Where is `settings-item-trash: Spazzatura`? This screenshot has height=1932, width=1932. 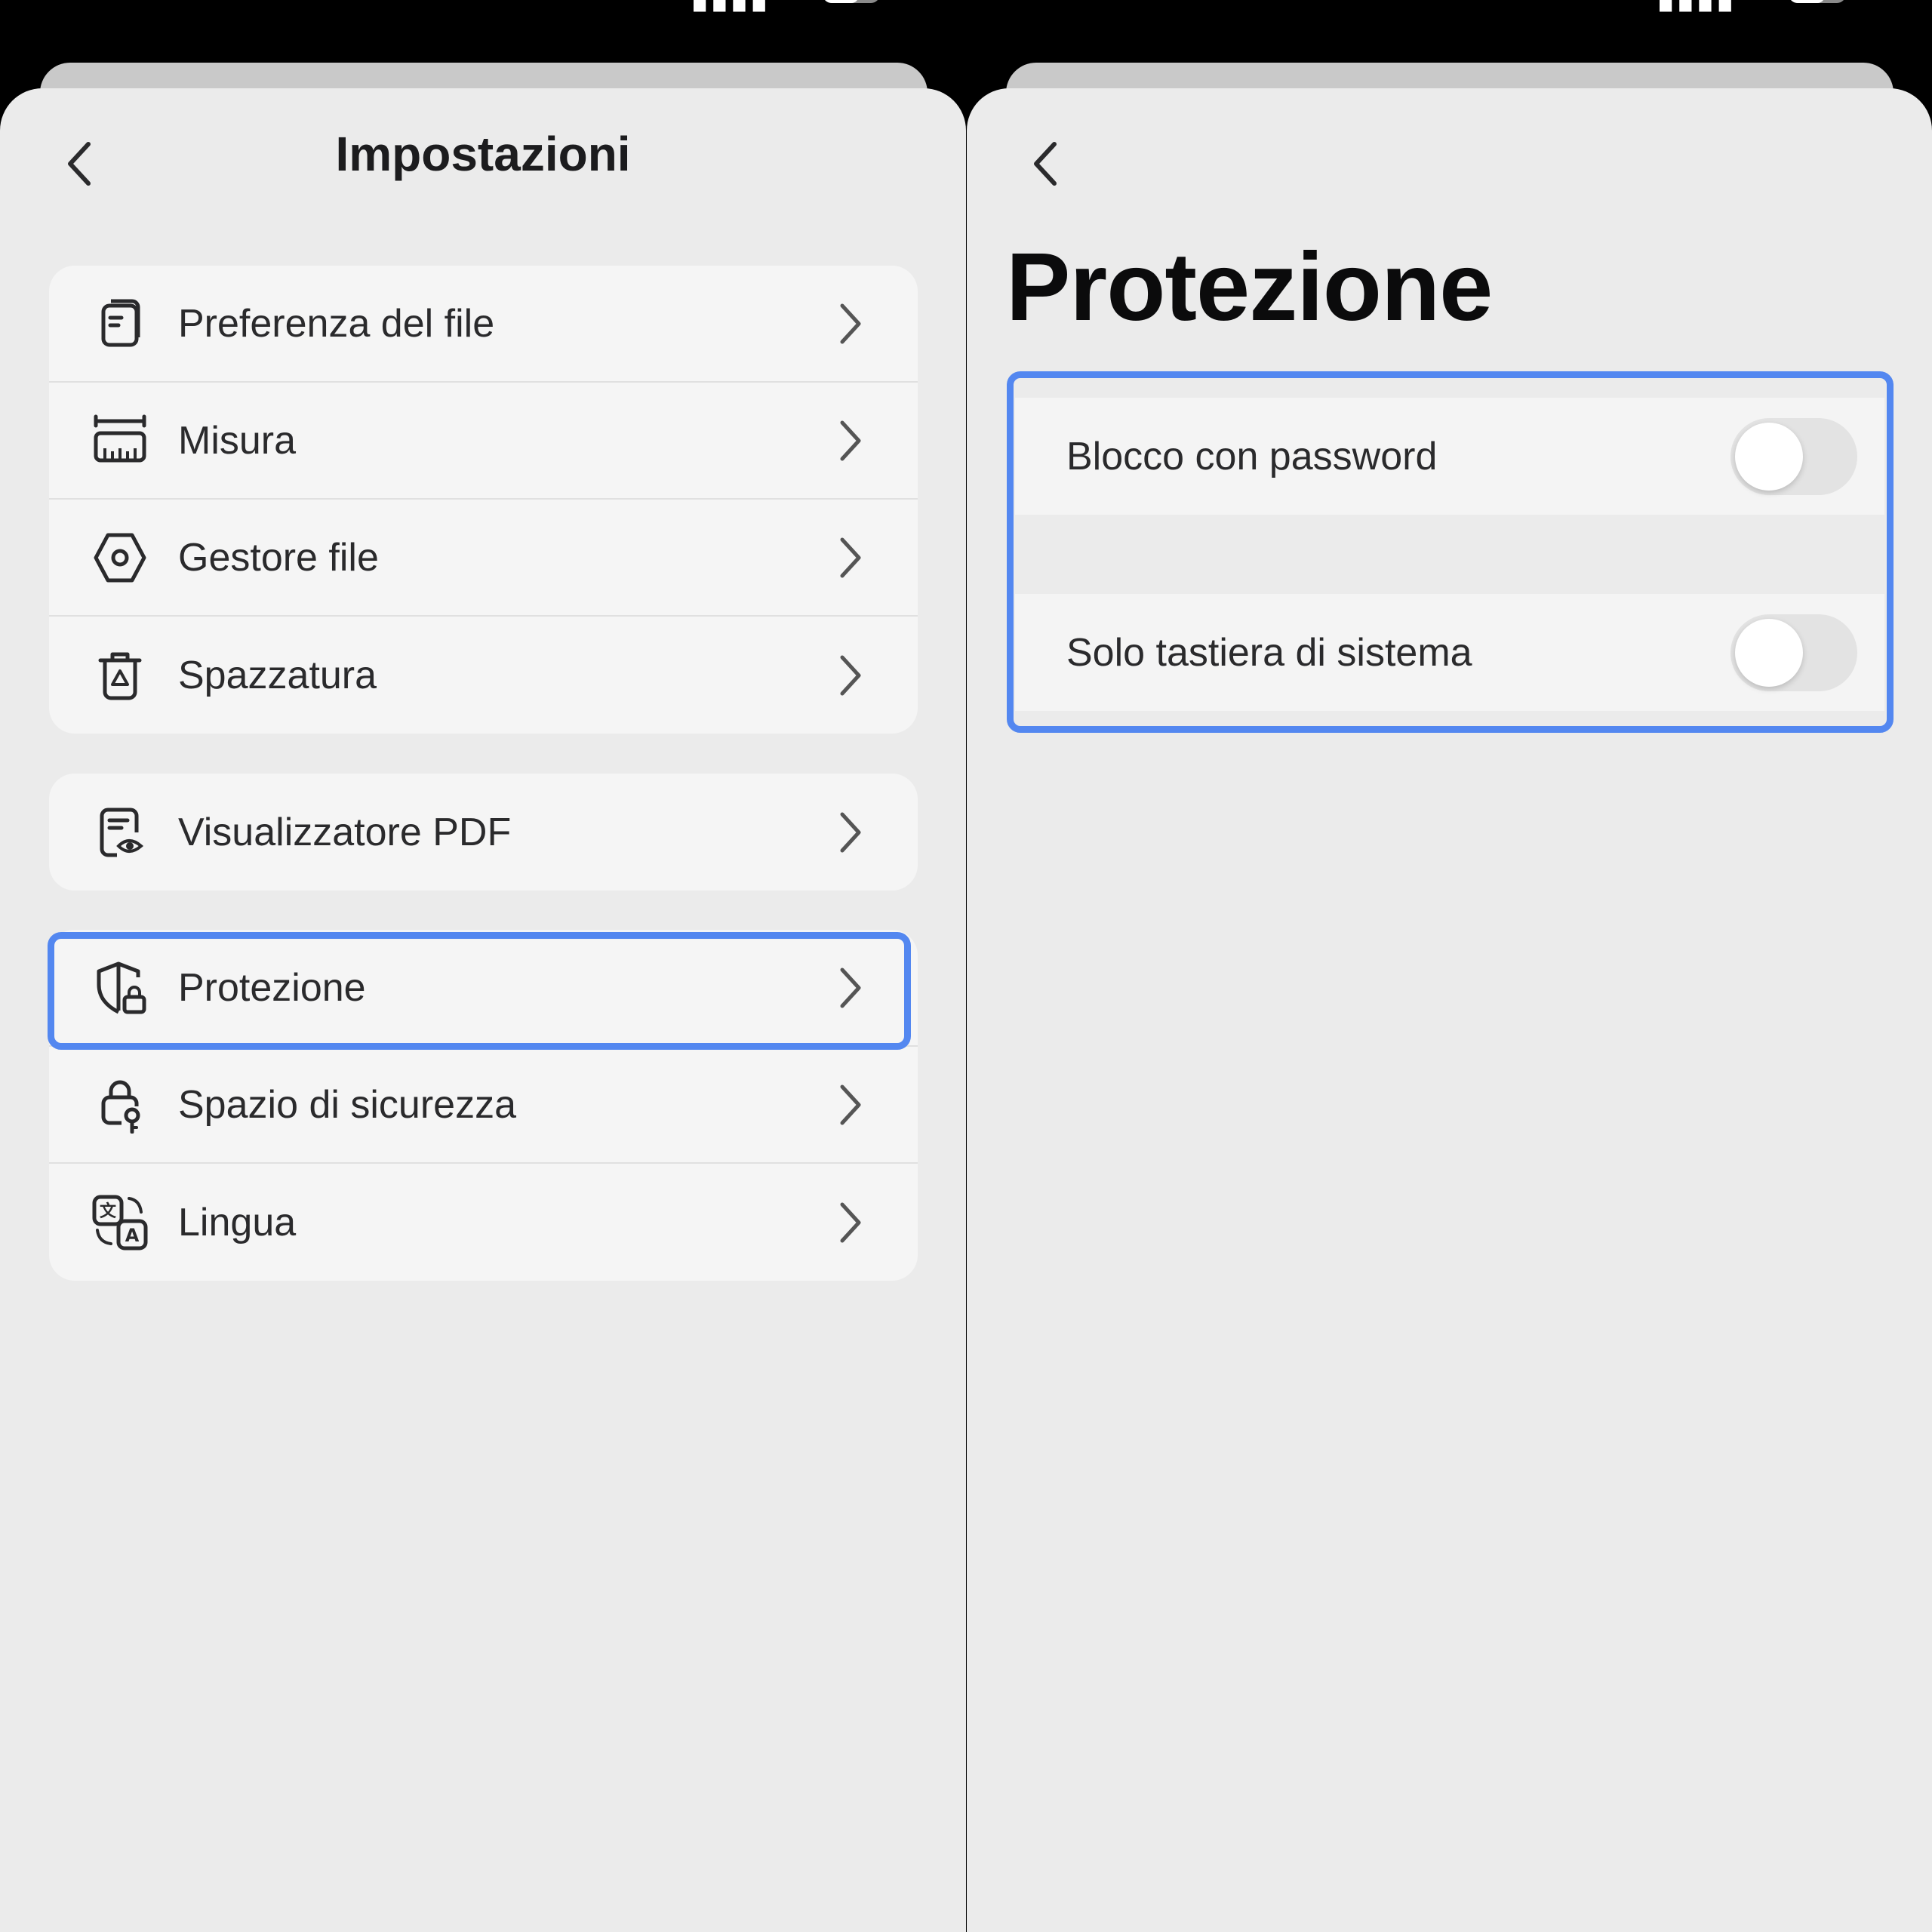 settings-item-trash: Spazzatura is located at coordinates (483, 675).